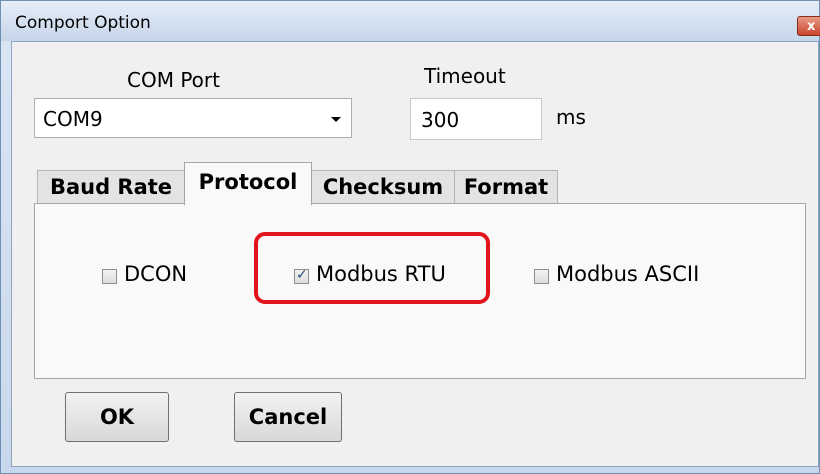 This screenshot has height=474, width=820. What do you see at coordinates (248, 183) in the screenshot?
I see `tab-protocol: Protocol` at bounding box center [248, 183].